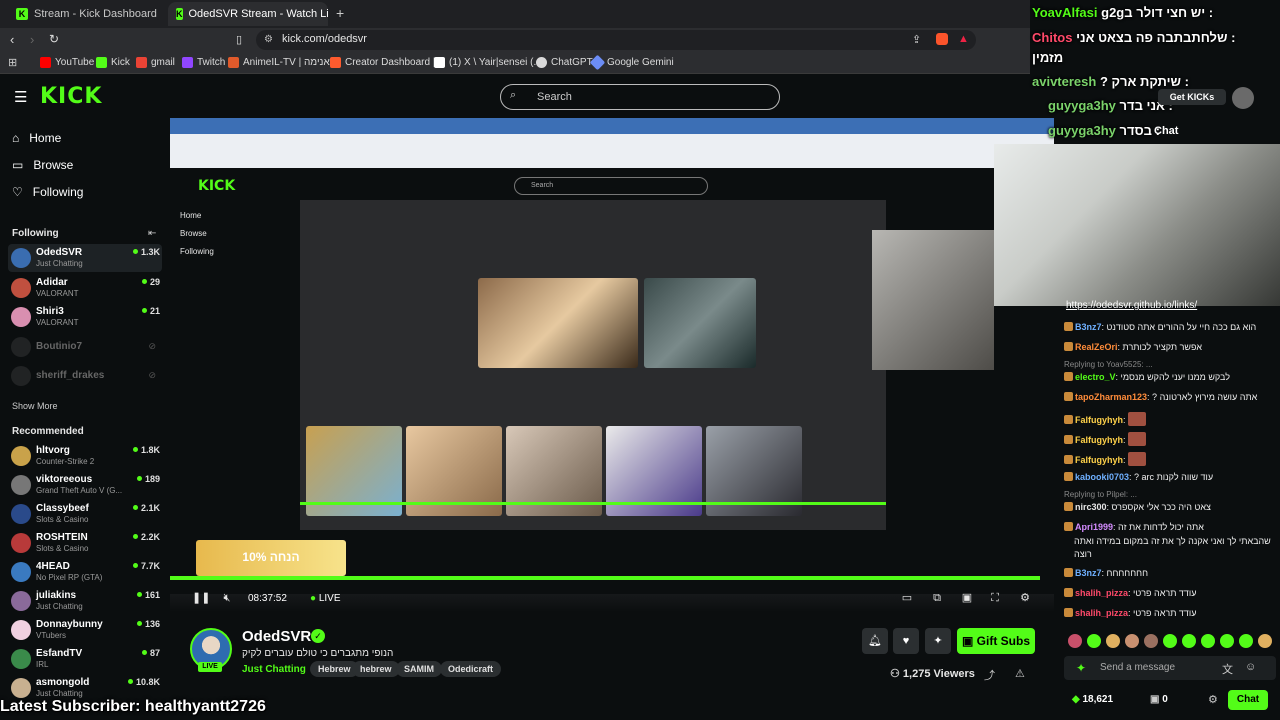 The height and width of the screenshot is (720, 1280). What do you see at coordinates (1094, 527) in the screenshot?
I see `chat-username: Apri1999` at bounding box center [1094, 527].